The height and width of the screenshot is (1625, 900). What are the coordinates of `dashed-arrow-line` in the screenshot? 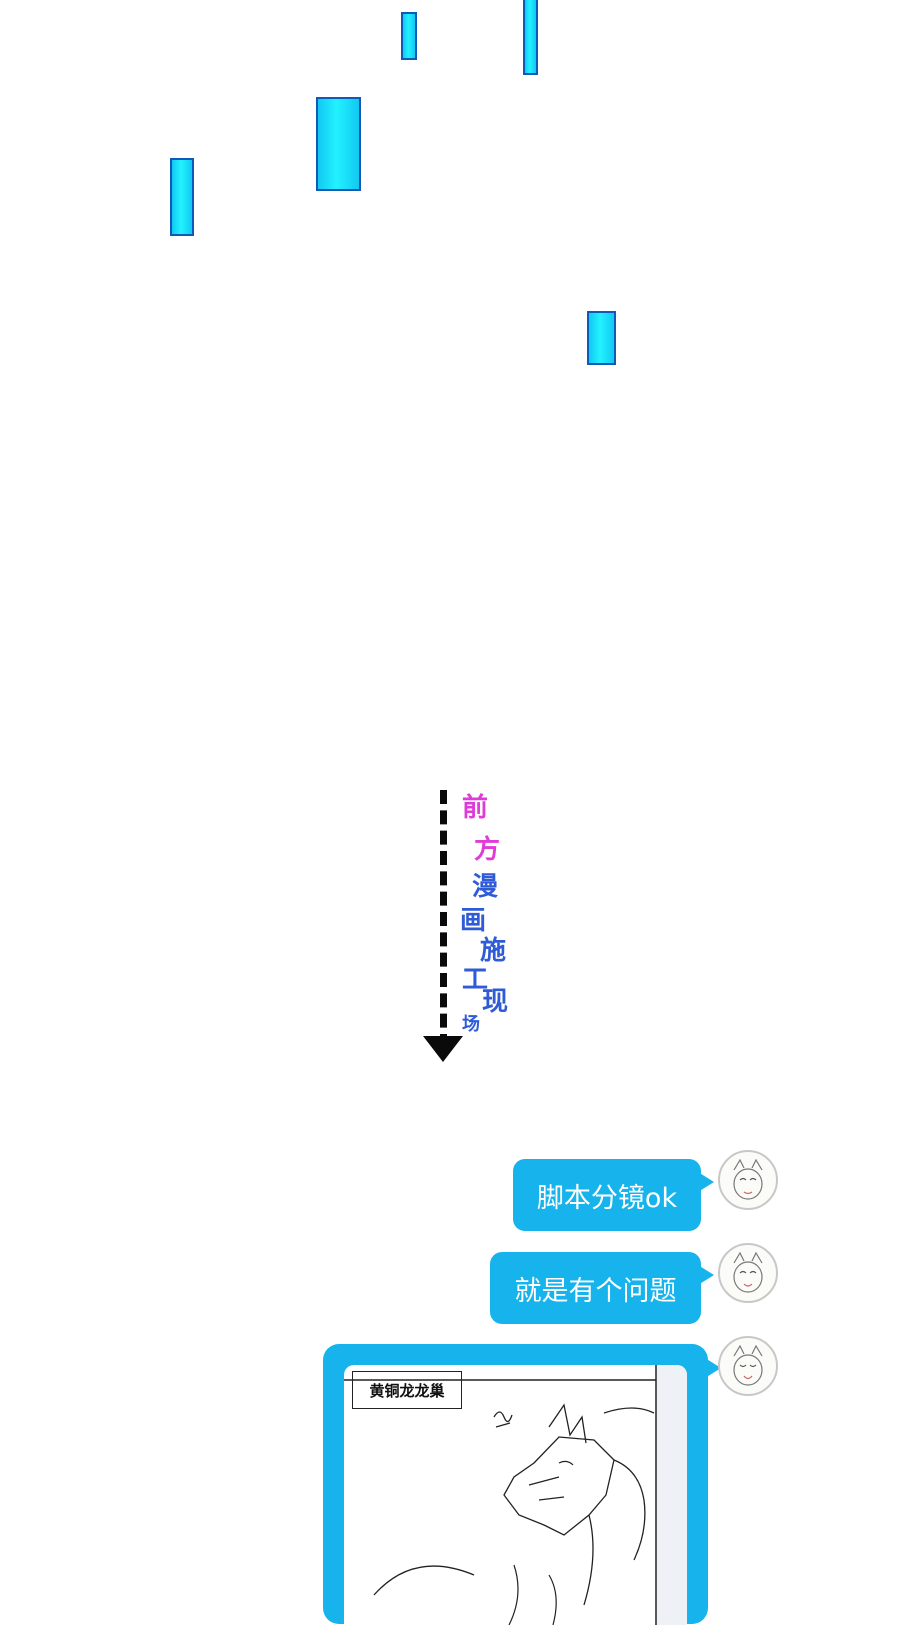 It's located at (443, 919).